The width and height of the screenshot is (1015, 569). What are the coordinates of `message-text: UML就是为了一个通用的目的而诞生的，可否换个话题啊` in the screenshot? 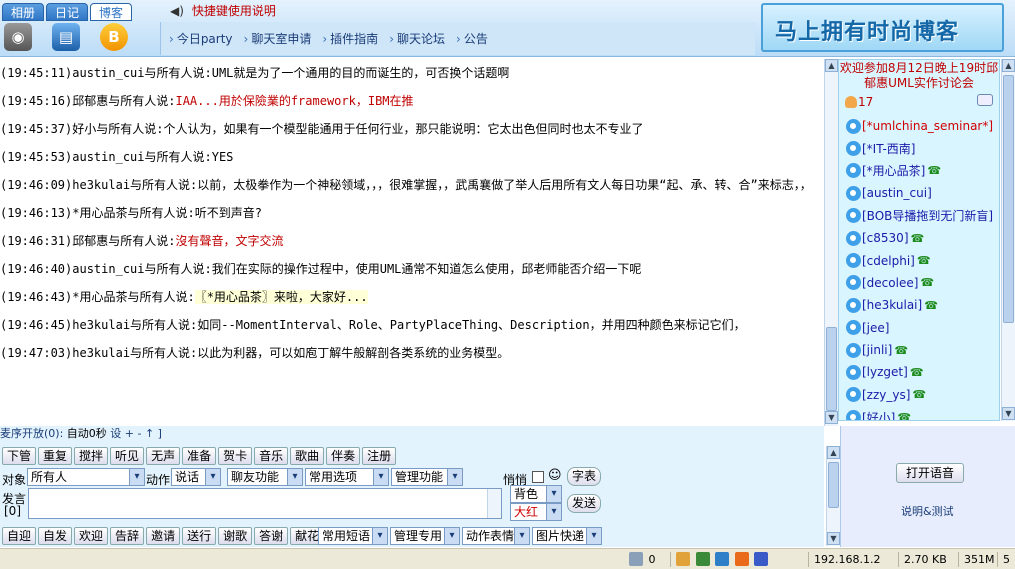 It's located at (360, 73).